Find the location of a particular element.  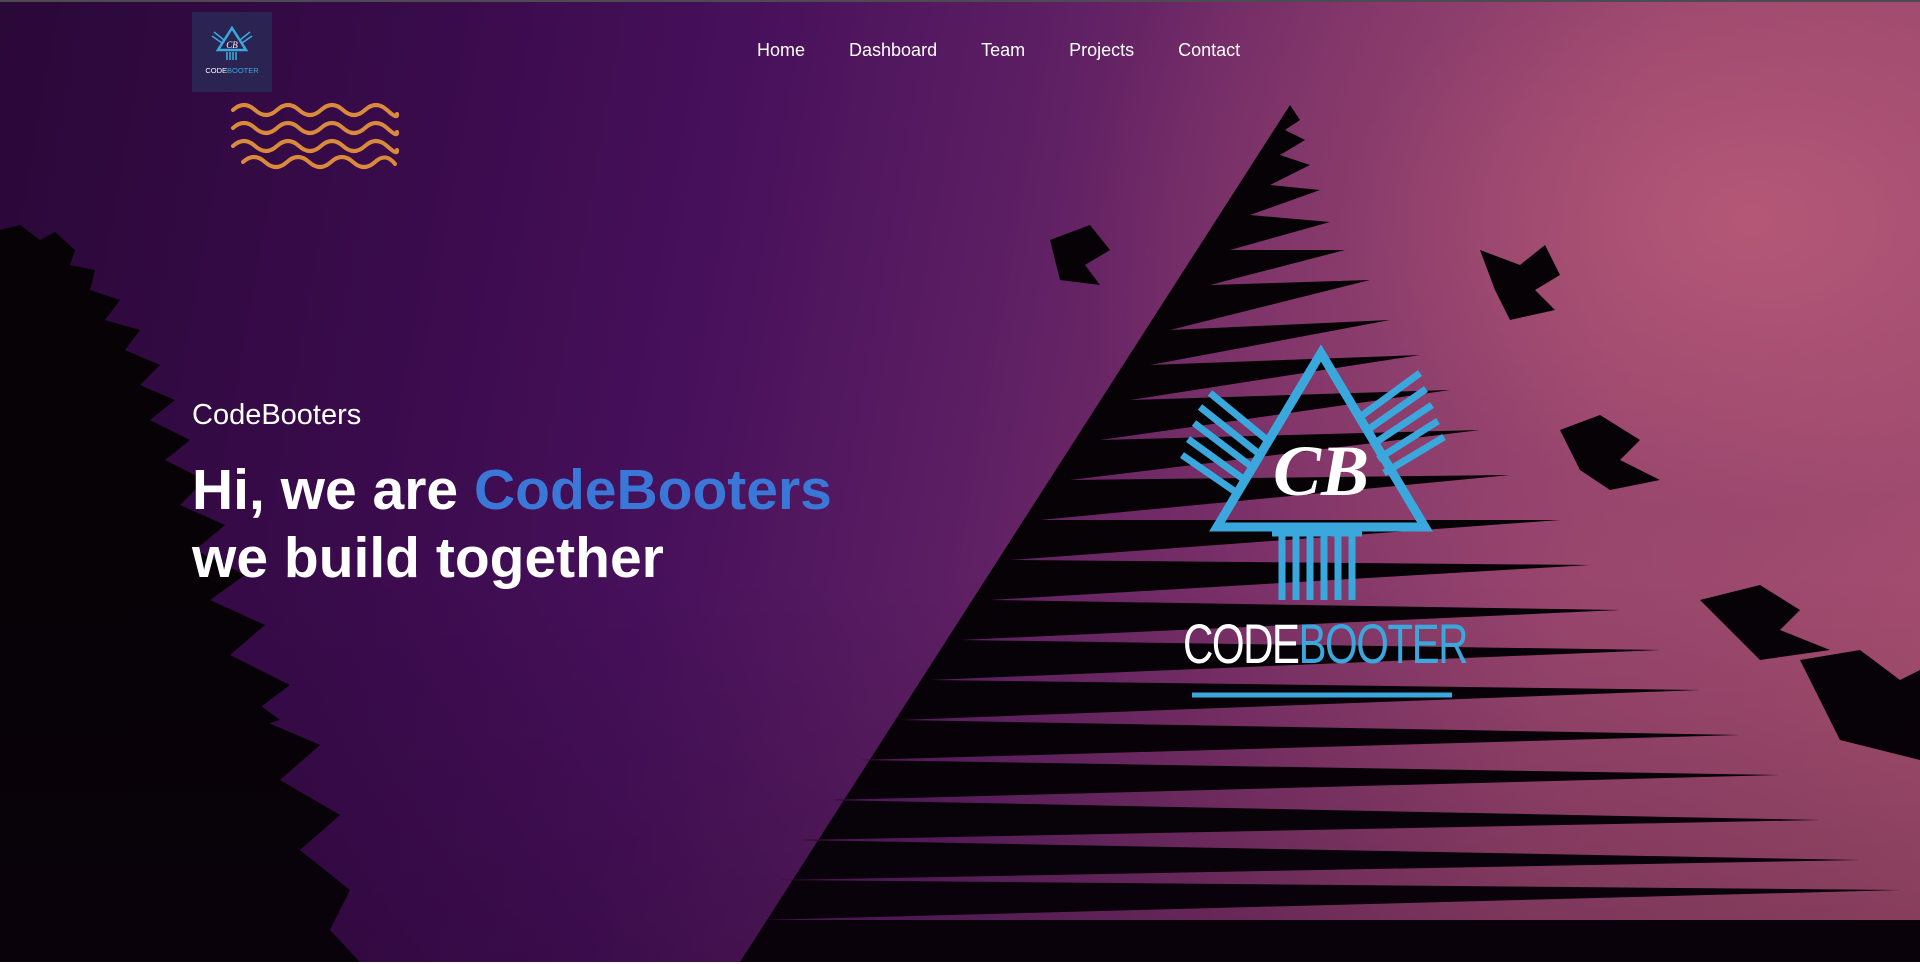

headline-line2: we build together is located at coordinates (428, 558).